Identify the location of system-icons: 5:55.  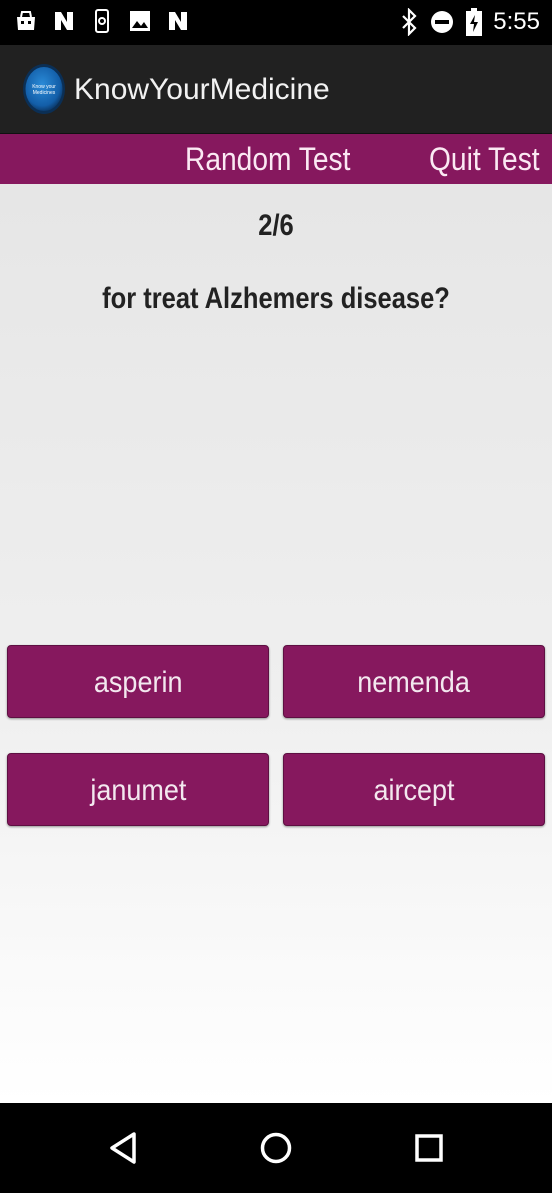
(469, 22).